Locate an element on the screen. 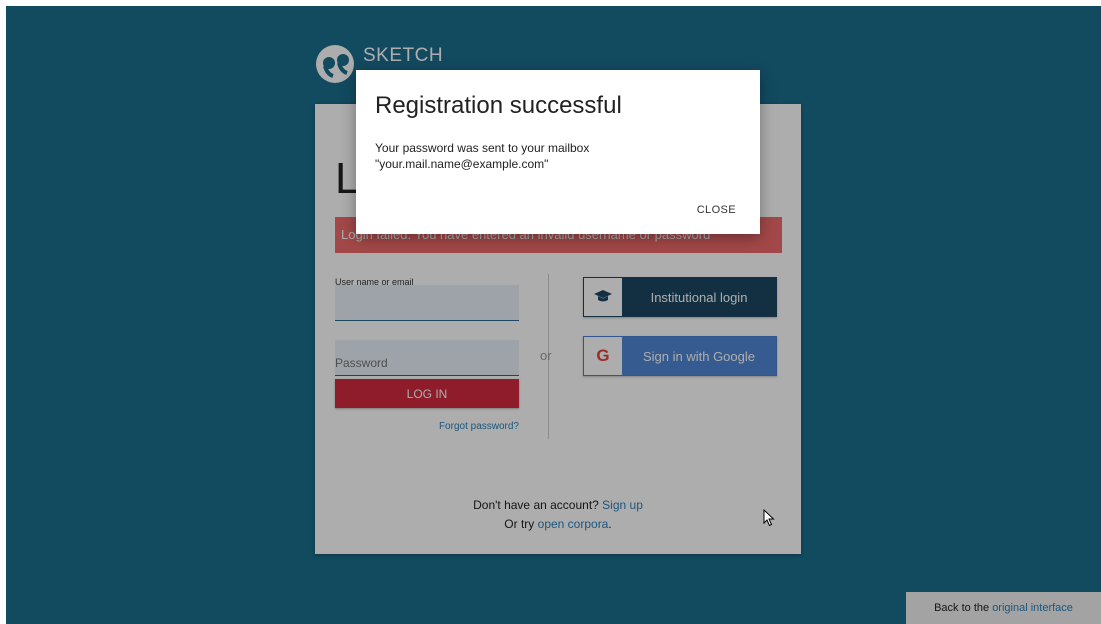 The image size is (1101, 624). close-button: CLOSE is located at coordinates (716, 210).